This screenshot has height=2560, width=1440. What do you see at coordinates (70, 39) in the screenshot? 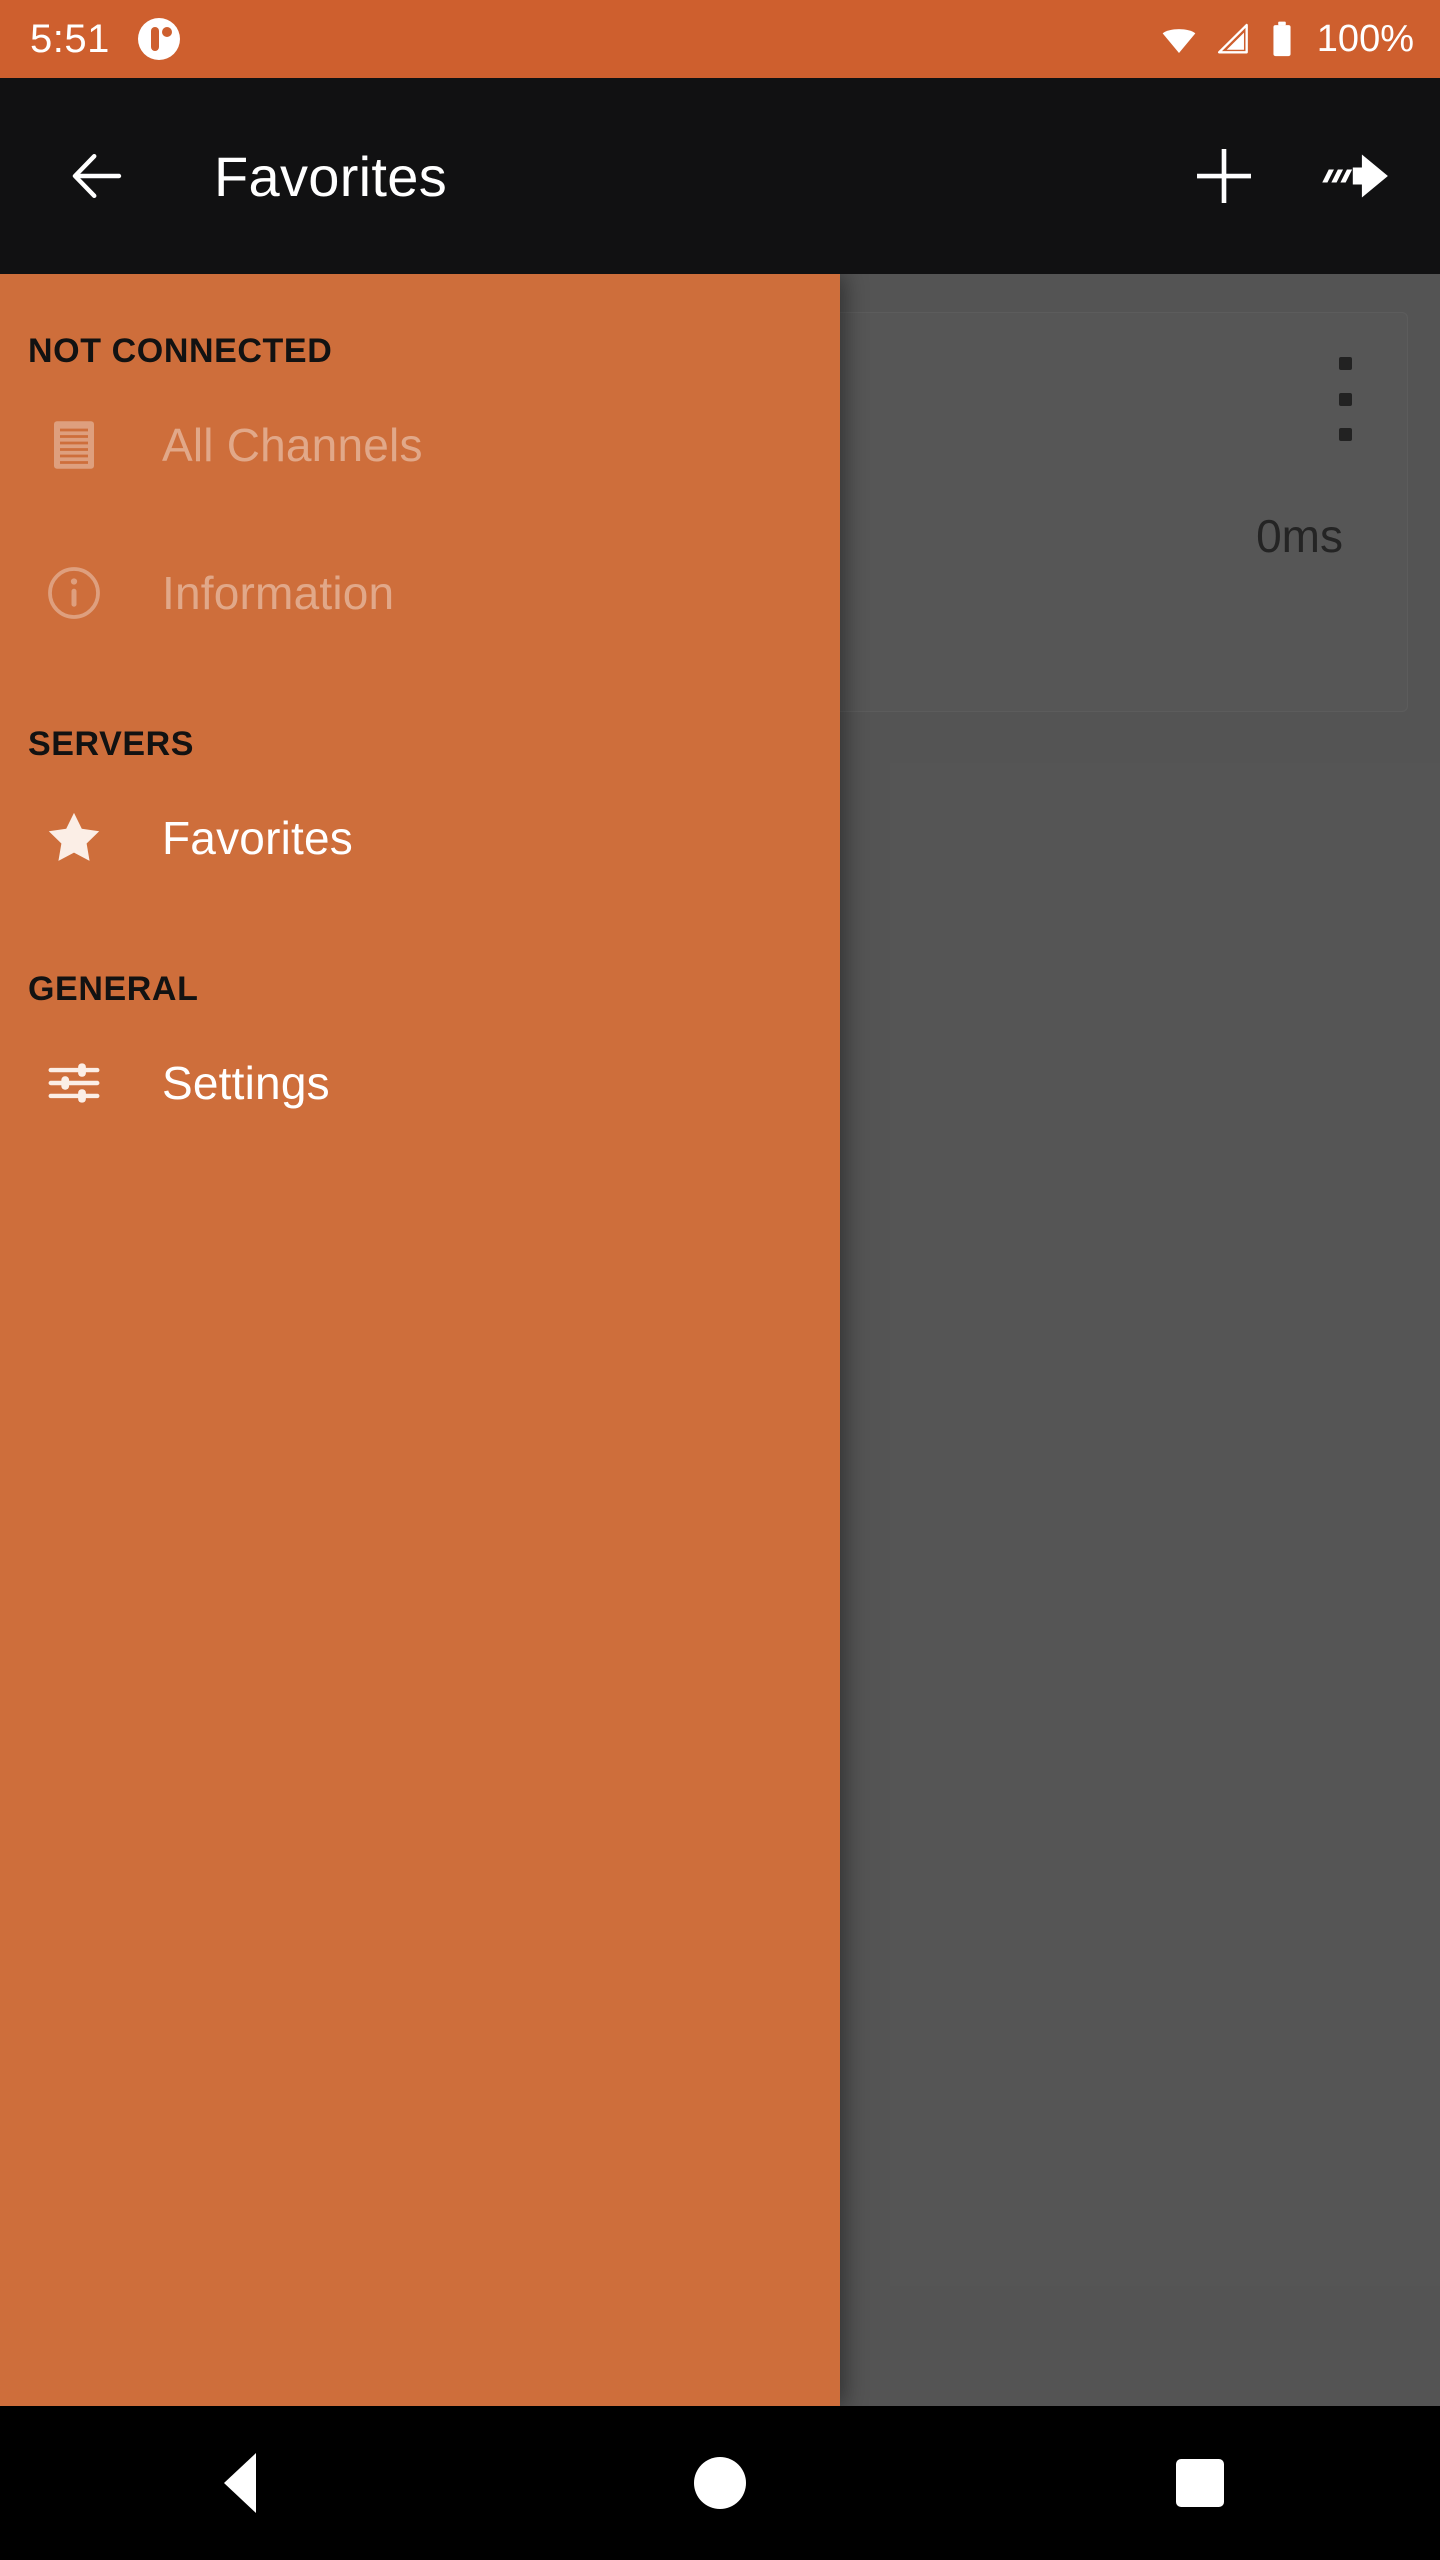
I see `status-clock: 5:51` at bounding box center [70, 39].